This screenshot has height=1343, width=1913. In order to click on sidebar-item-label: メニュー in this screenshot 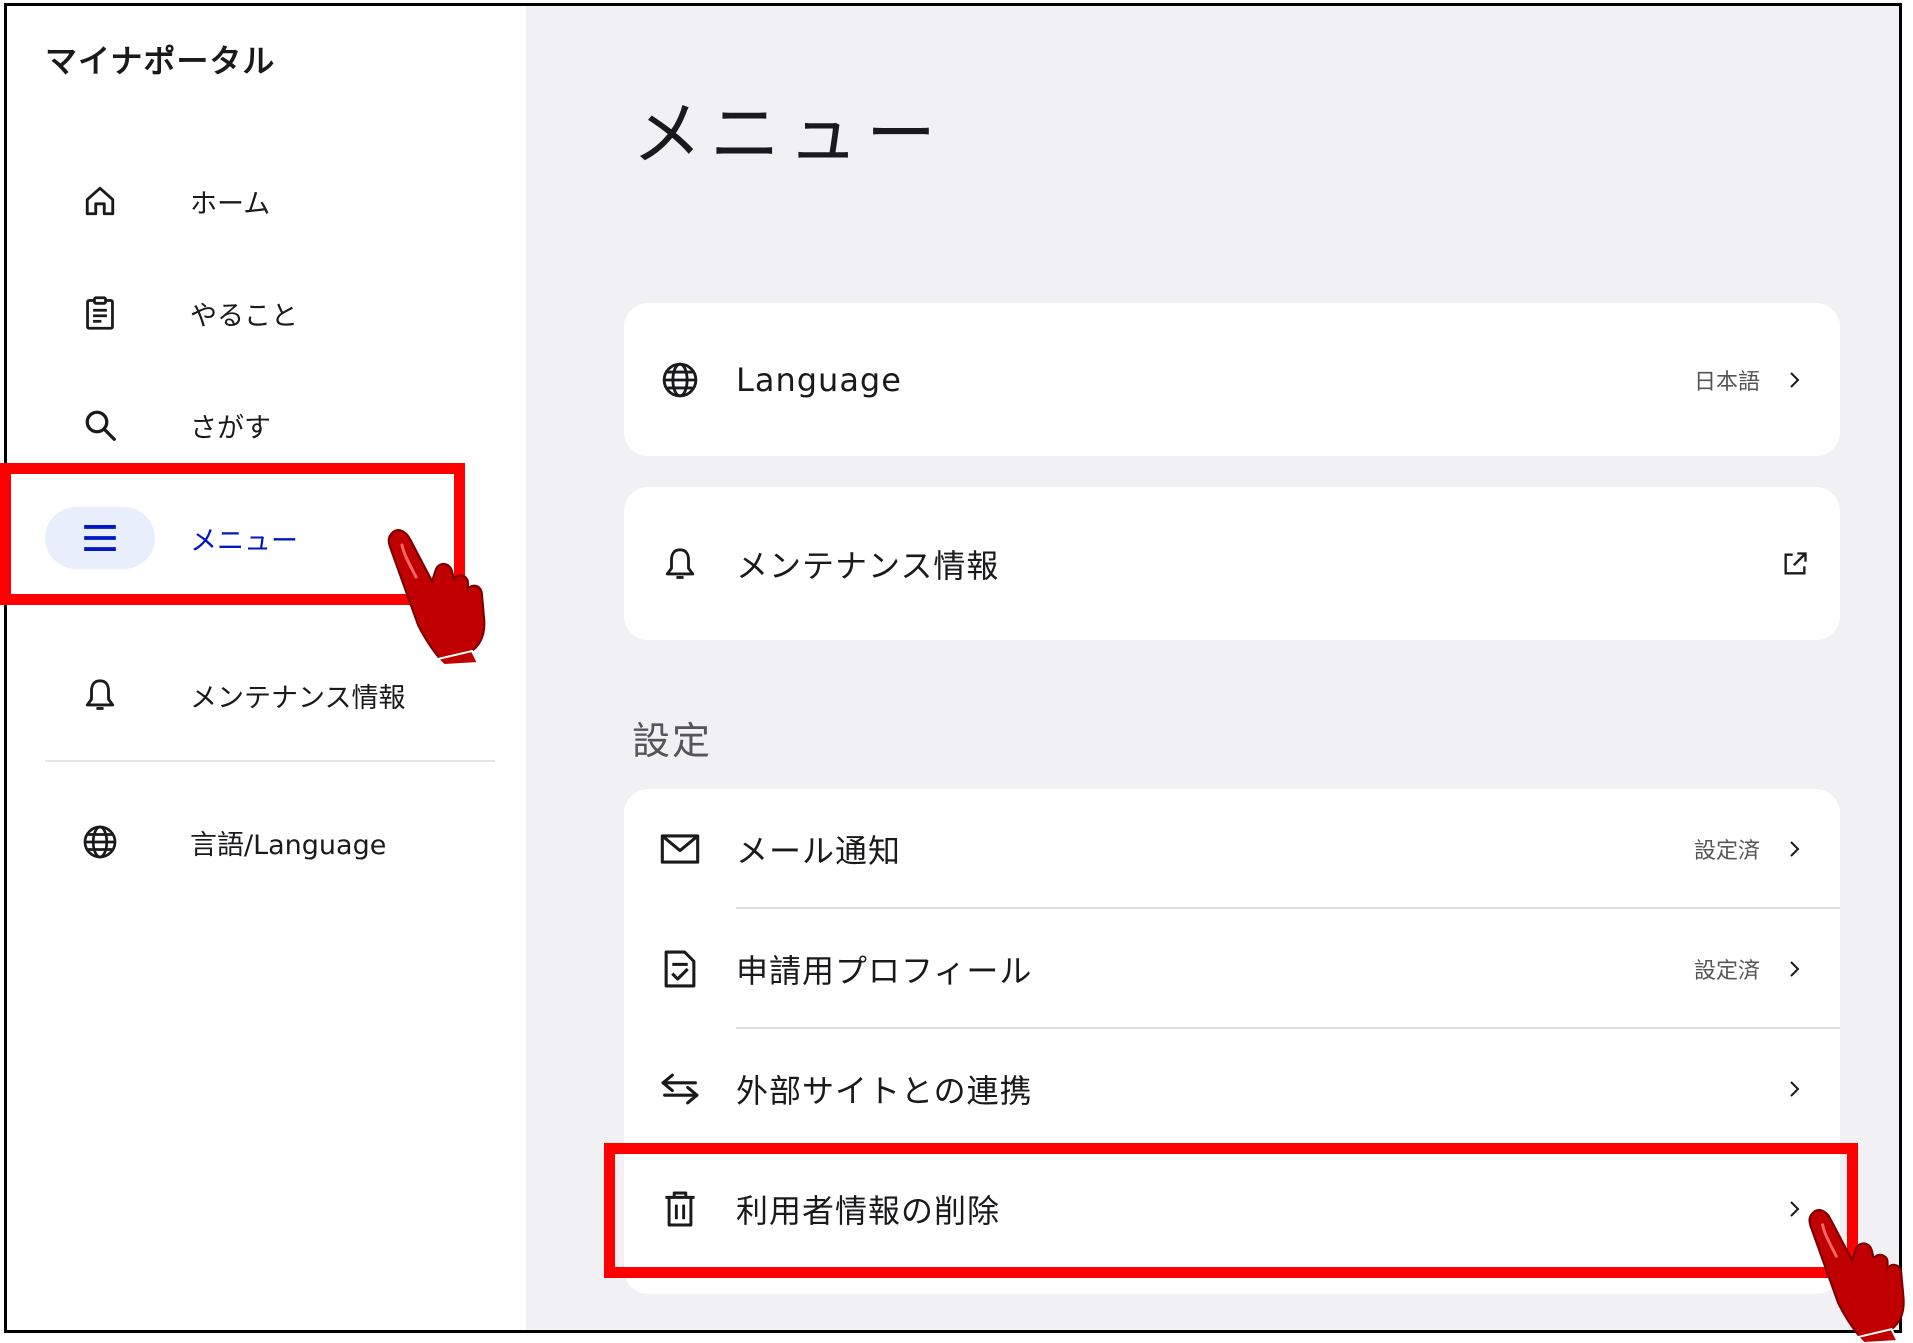, I will do `click(244, 541)`.